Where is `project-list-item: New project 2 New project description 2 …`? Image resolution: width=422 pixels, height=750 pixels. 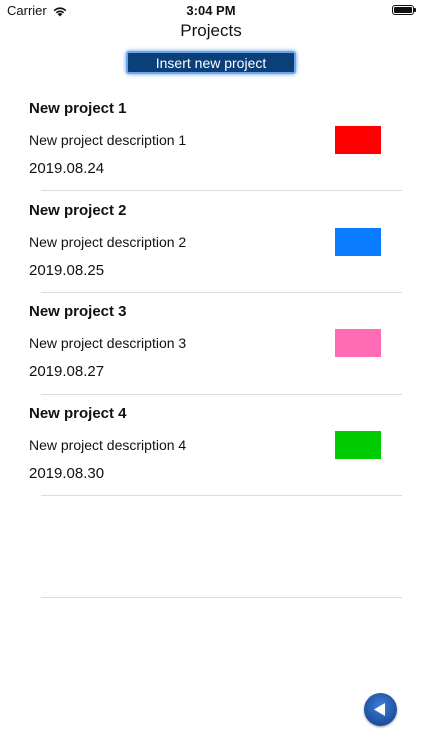
project-list-item: New project 2 New project description 2 … is located at coordinates (211, 253).